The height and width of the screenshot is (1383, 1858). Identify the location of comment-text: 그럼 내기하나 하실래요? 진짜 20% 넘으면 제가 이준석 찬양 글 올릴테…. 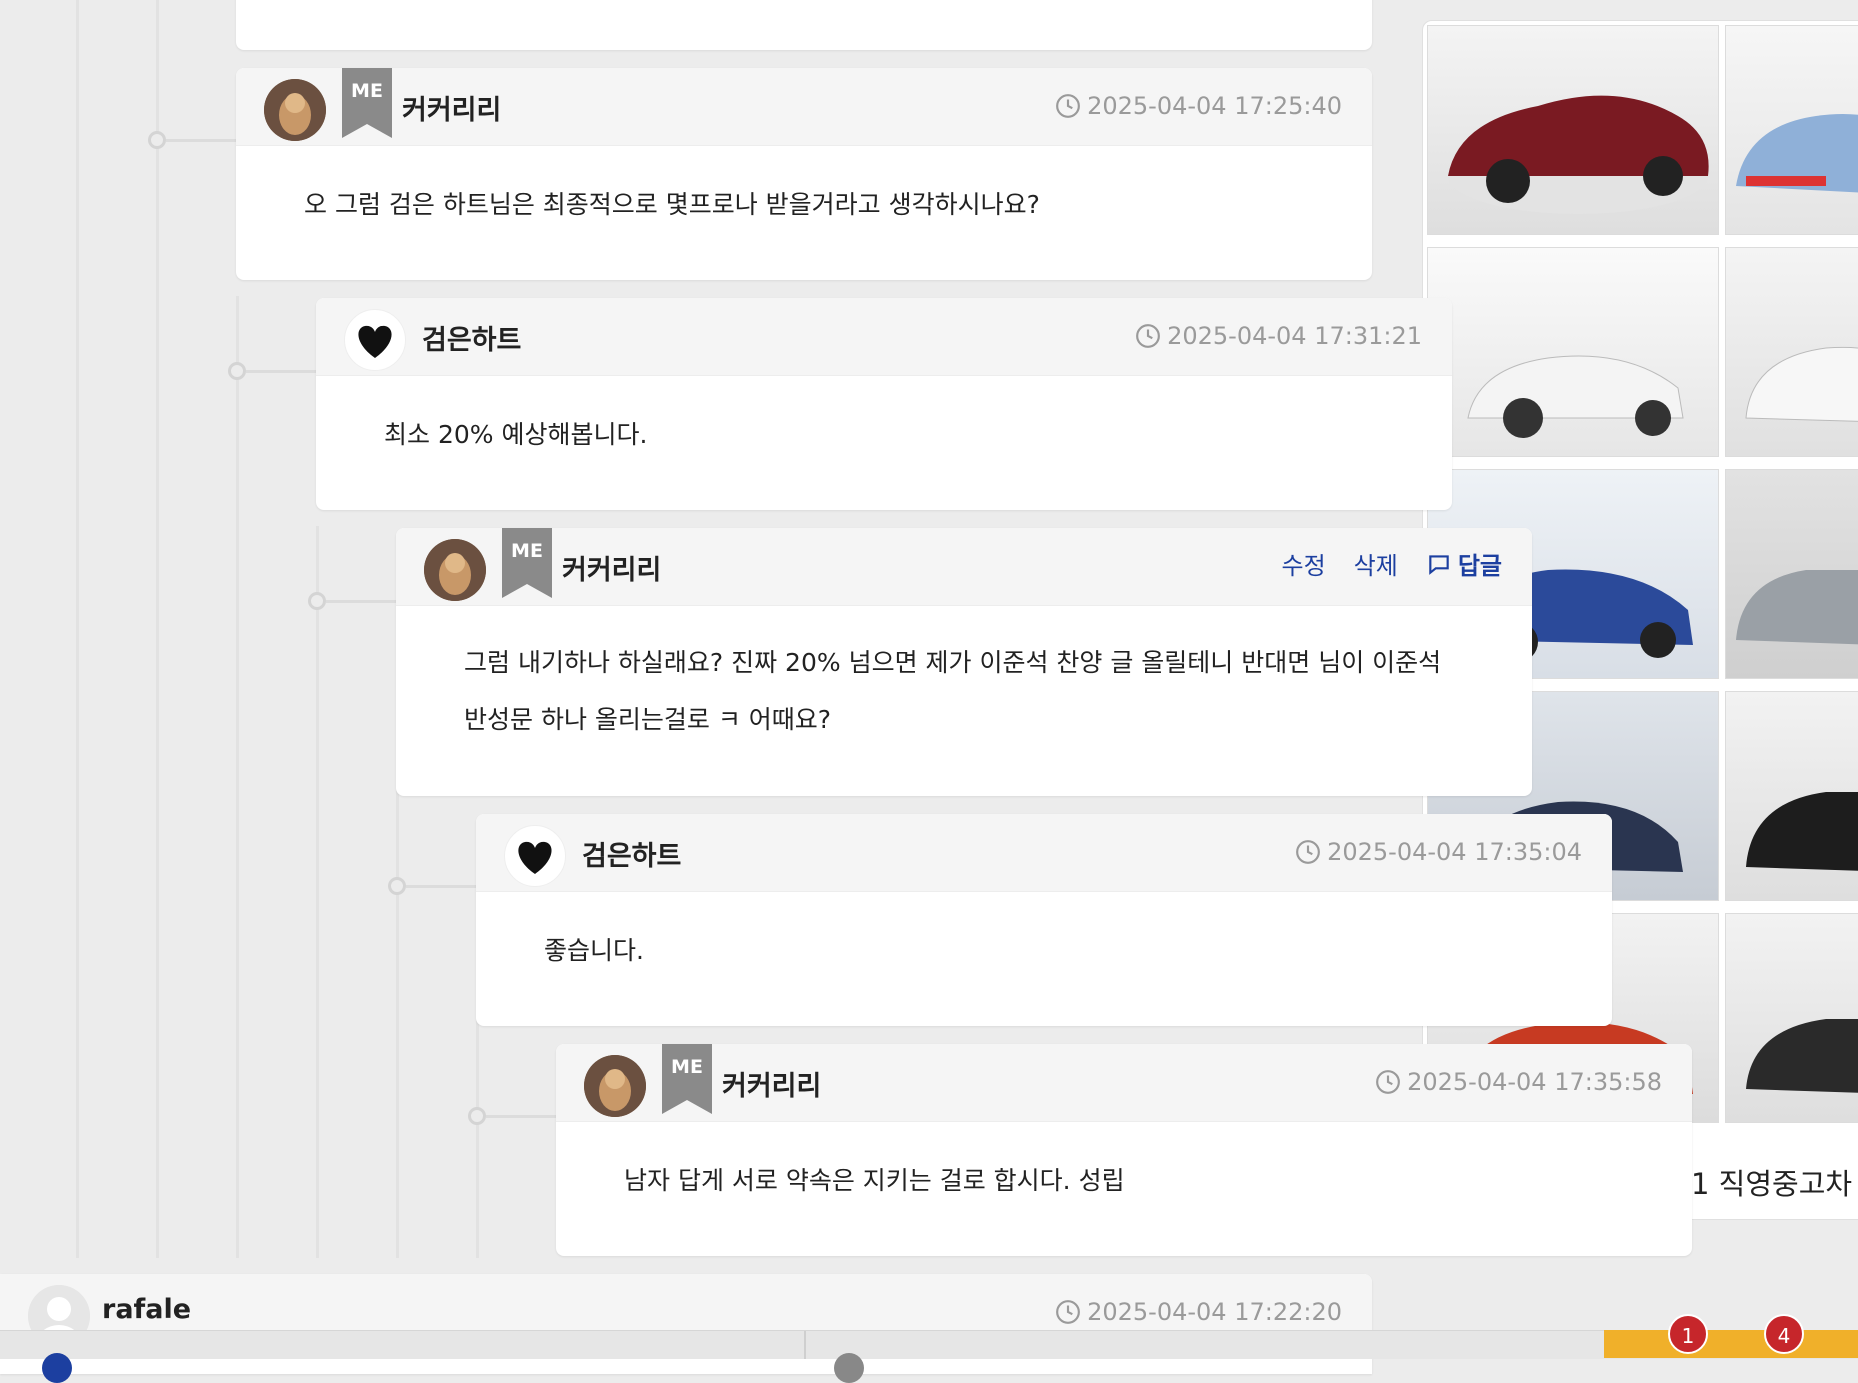
(953, 691).